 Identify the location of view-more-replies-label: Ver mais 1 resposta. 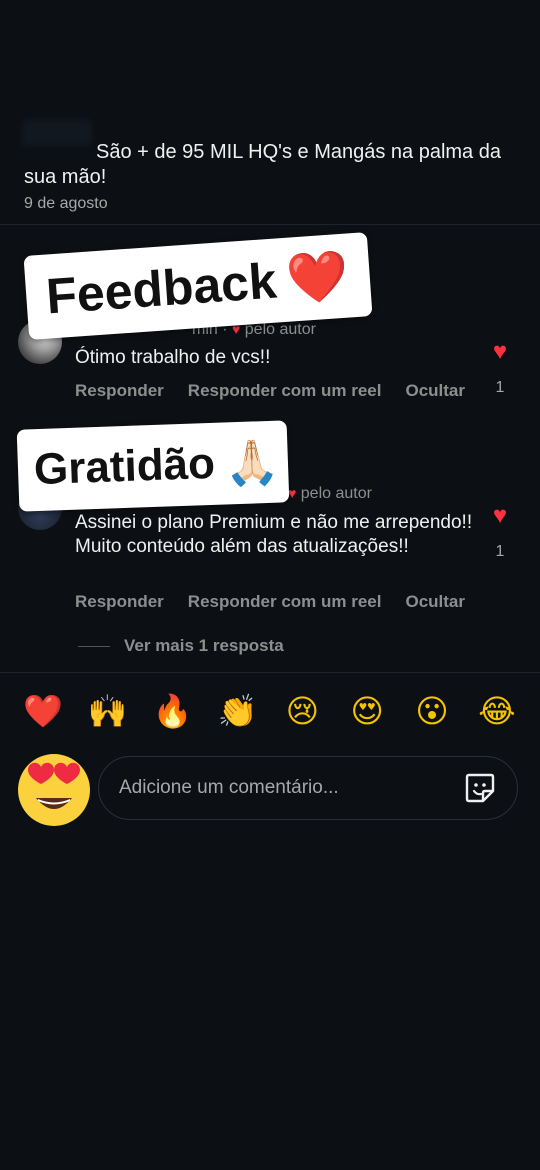
(204, 646).